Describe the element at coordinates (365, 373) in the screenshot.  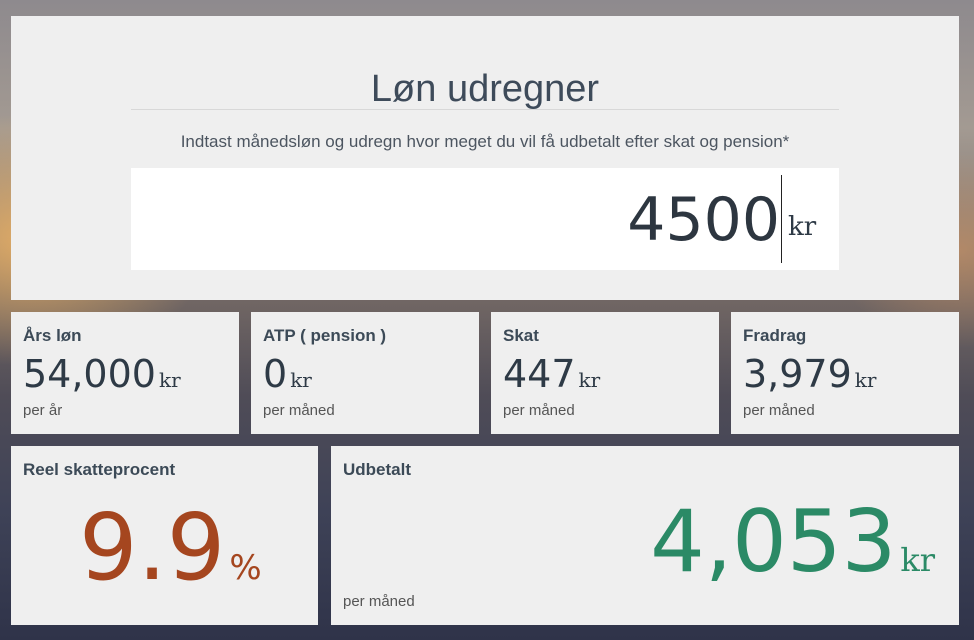
I see `atp-pension-card: ATP ( pension ) 0 kr per måned` at that location.